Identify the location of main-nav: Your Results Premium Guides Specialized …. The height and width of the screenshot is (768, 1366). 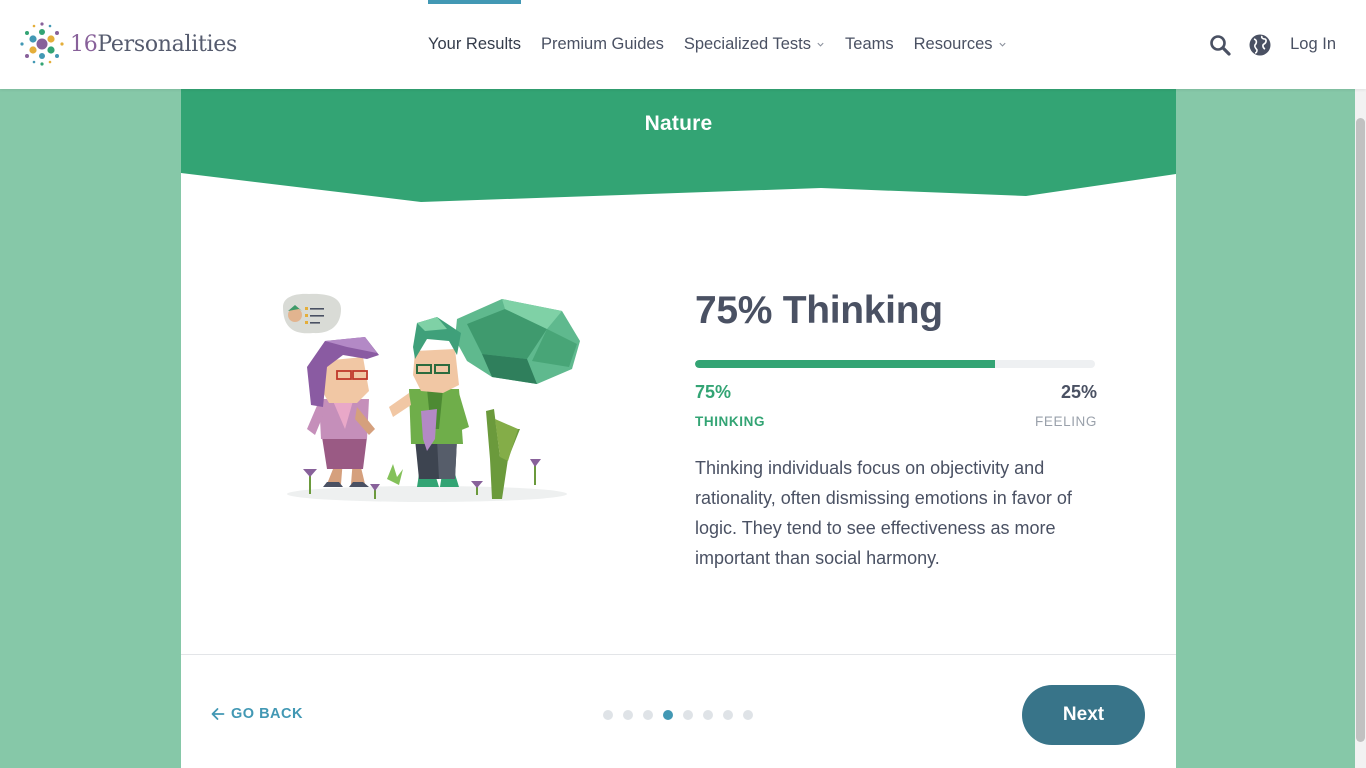
(717, 44).